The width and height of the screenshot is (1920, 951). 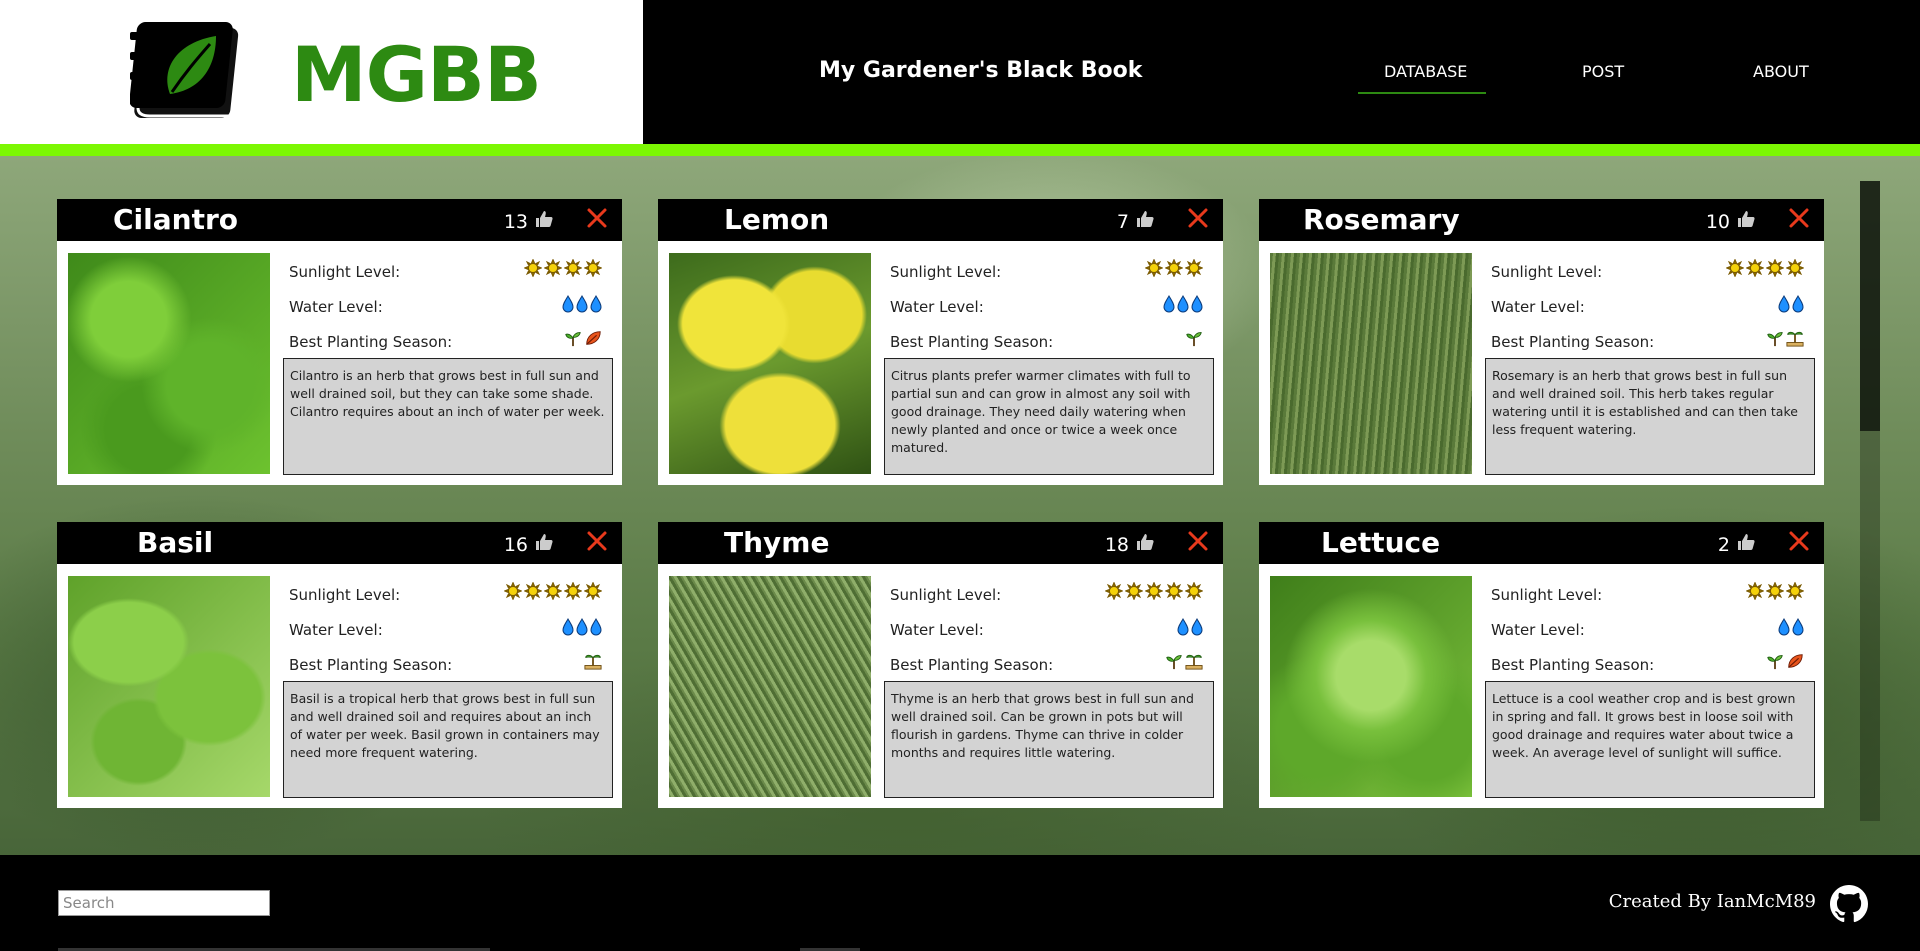 I want to click on like-button: 16, so click(x=529, y=544).